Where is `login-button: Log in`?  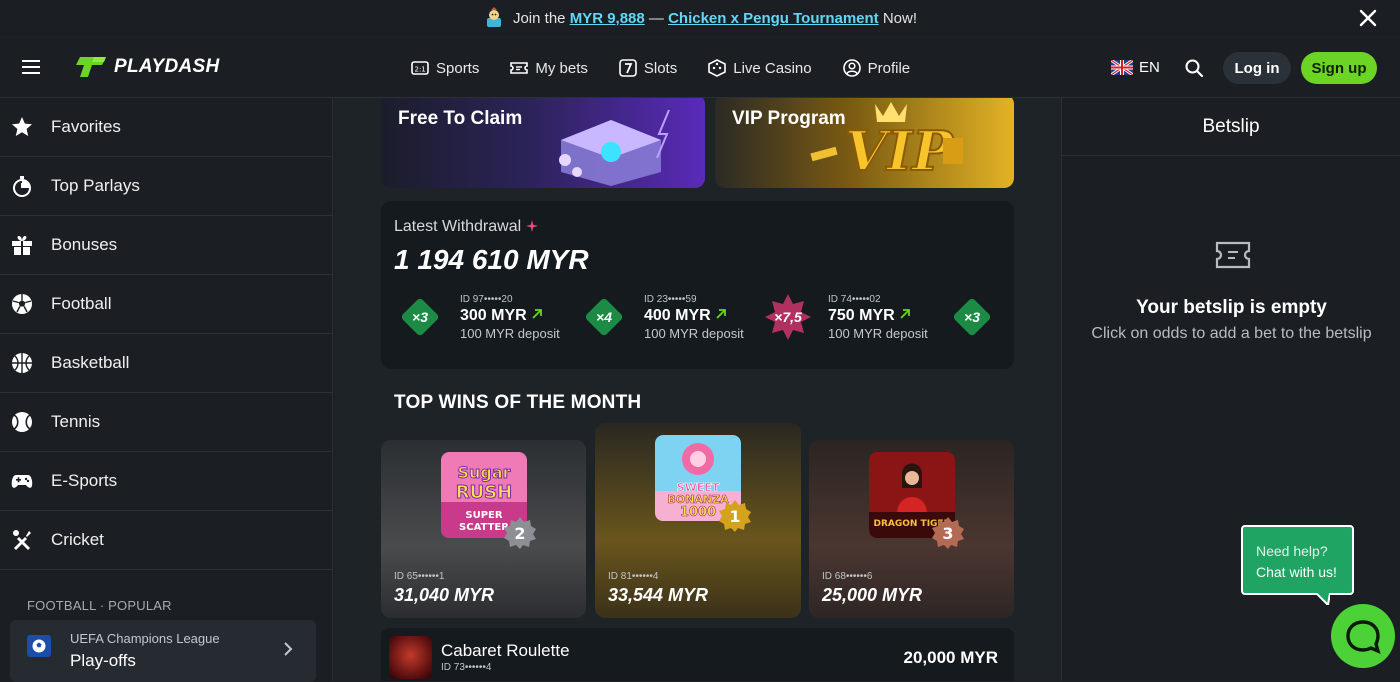
login-button: Log in is located at coordinates (1257, 68).